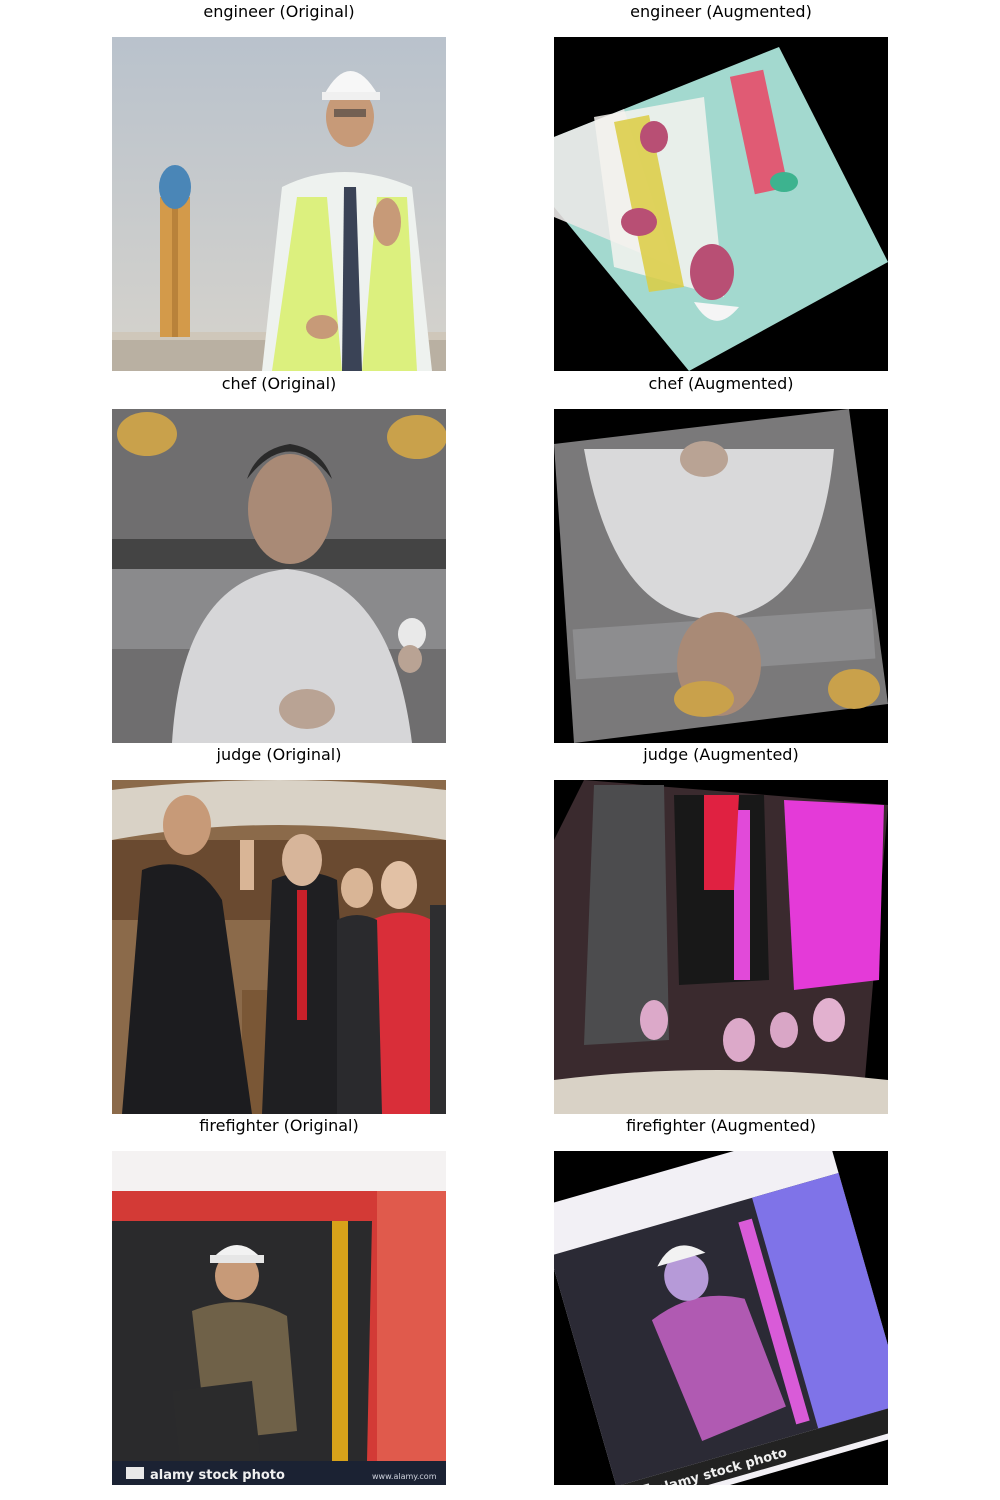 Image resolution: width=1000 pixels, height=1500 pixels. I want to click on photo-firefighter-augmented: alamy stock photo, so click(721, 1318).